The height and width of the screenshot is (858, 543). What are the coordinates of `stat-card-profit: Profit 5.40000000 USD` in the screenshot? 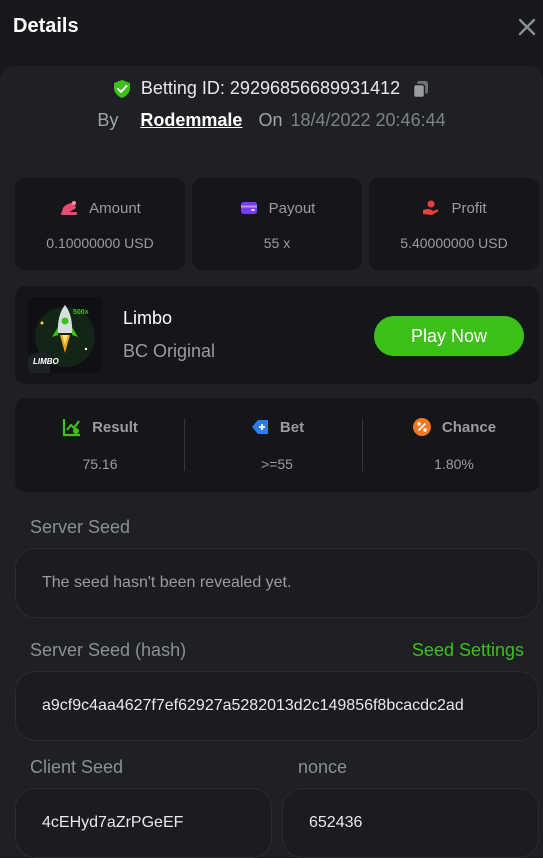 It's located at (454, 224).